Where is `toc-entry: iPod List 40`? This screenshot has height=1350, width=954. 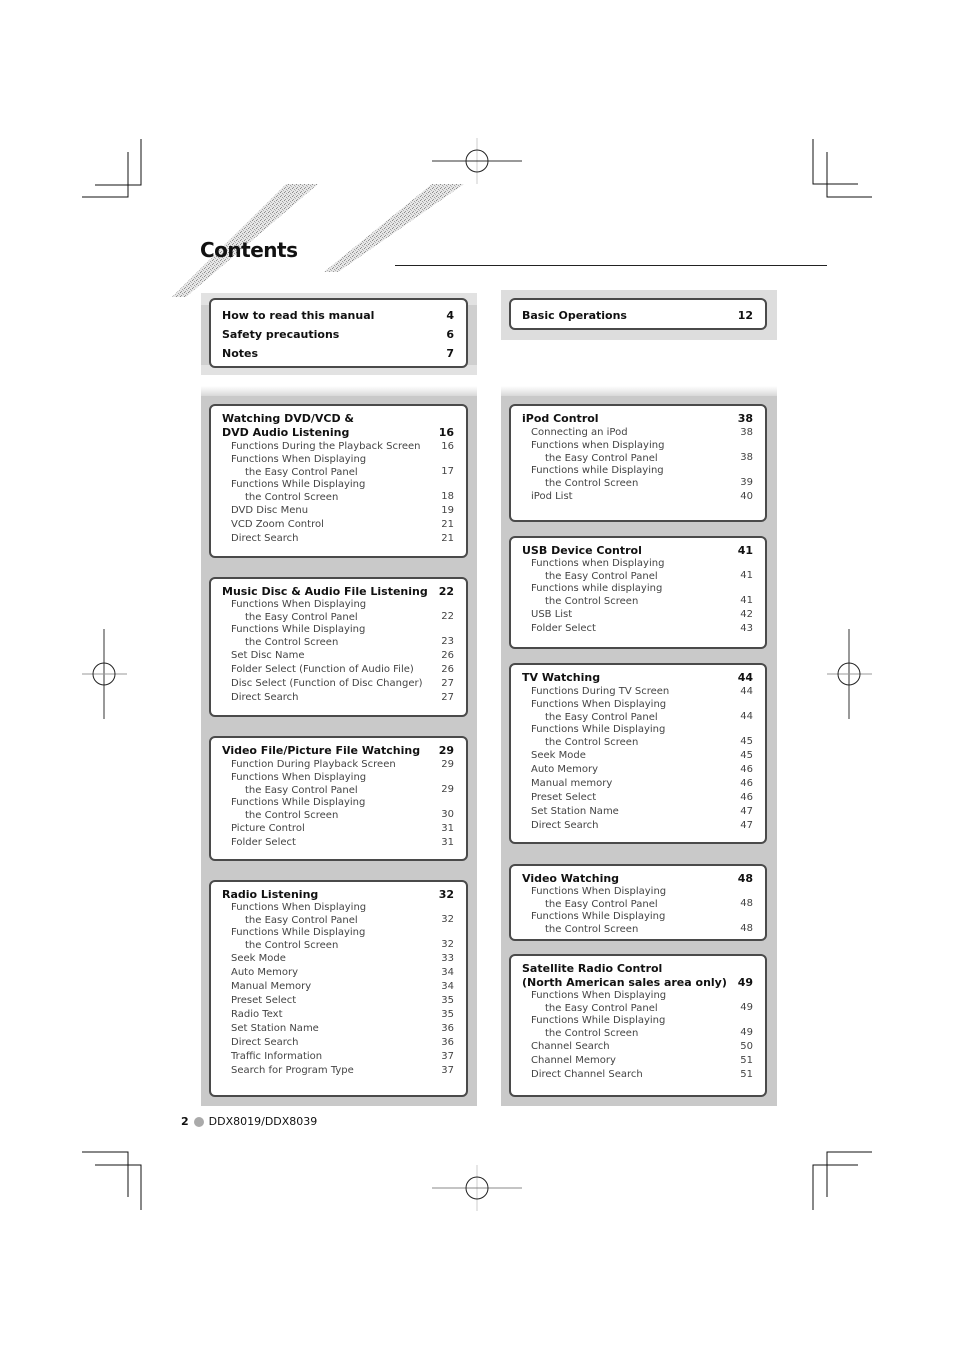 toc-entry: iPod List 40 is located at coordinates (637, 497).